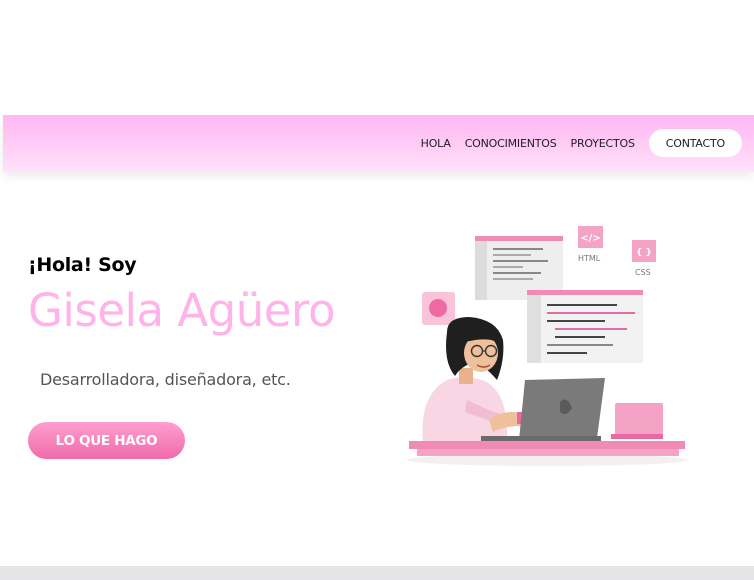 This screenshot has width=754, height=580. I want to click on hero-name: Gisela Agüero, so click(181, 310).